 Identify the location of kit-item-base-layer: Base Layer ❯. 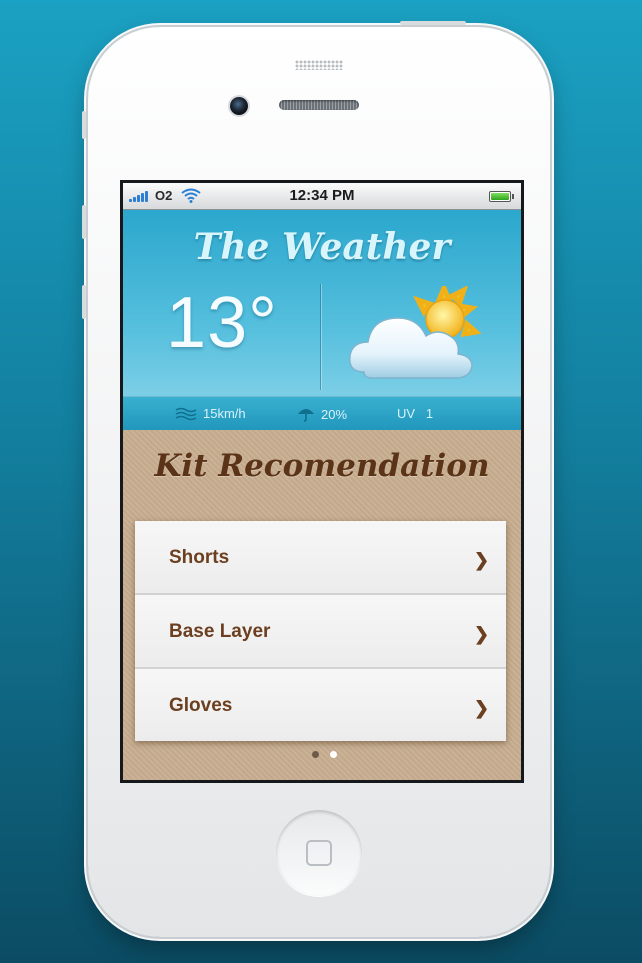
(320, 632).